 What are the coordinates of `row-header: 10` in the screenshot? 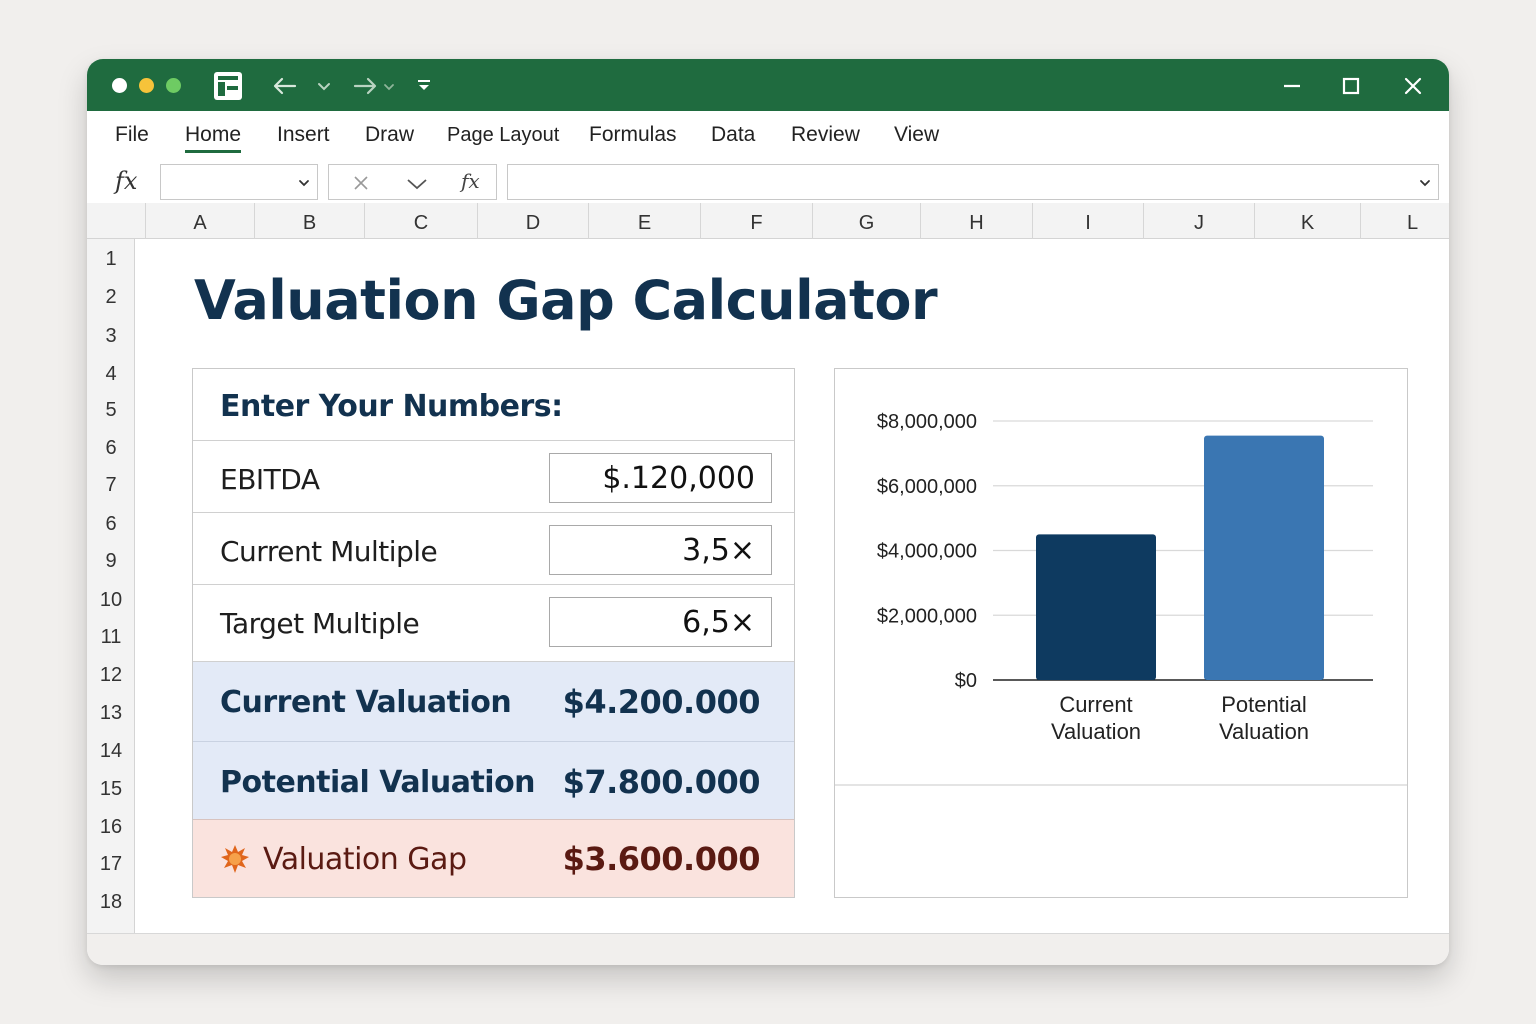 It's located at (111, 600).